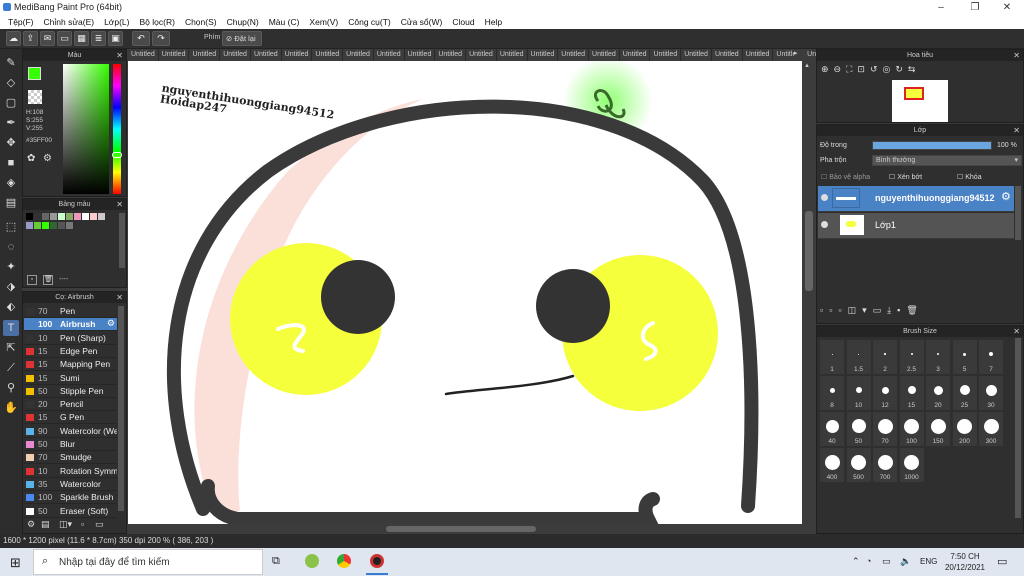 This screenshot has width=1024, height=576. I want to click on transparent-swatch, so click(35, 97).